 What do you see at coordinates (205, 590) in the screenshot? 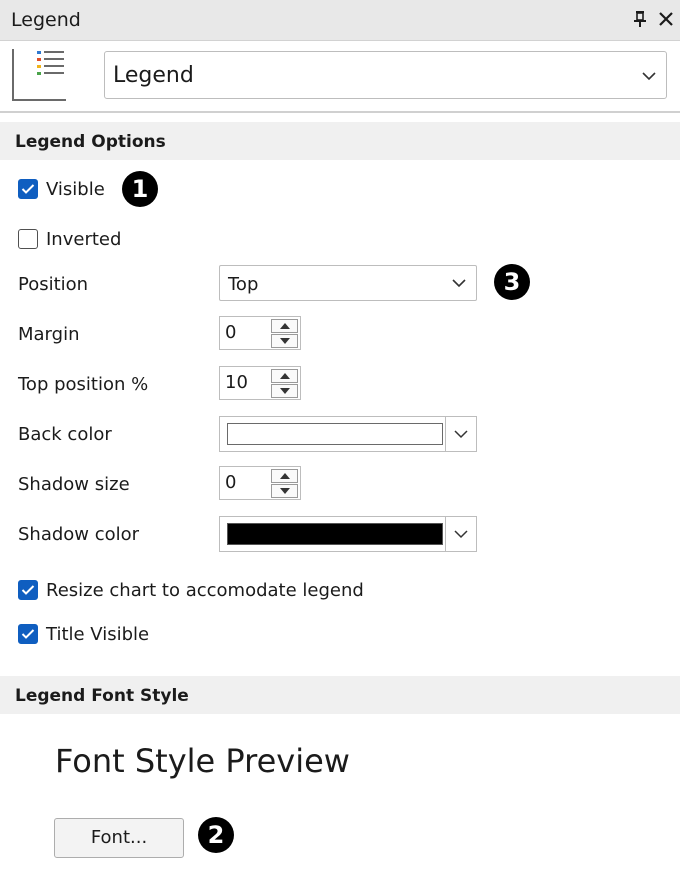
I see `resize-chart-label: Resize chart to accomodate legend` at bounding box center [205, 590].